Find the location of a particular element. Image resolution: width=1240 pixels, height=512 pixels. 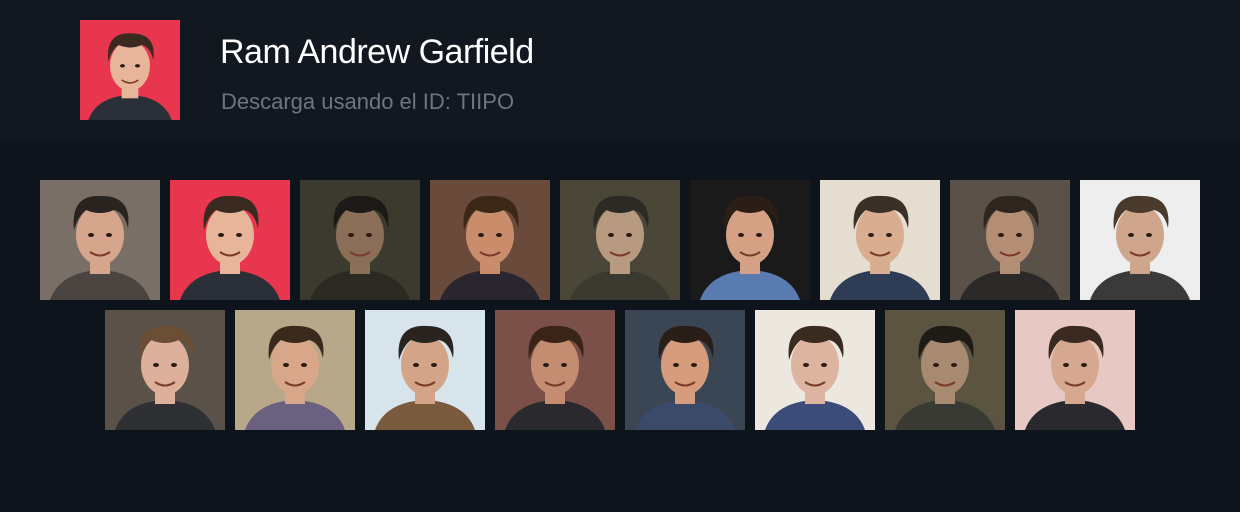

download-id-text: Descarga usando el ID: TIIPO is located at coordinates (368, 101).